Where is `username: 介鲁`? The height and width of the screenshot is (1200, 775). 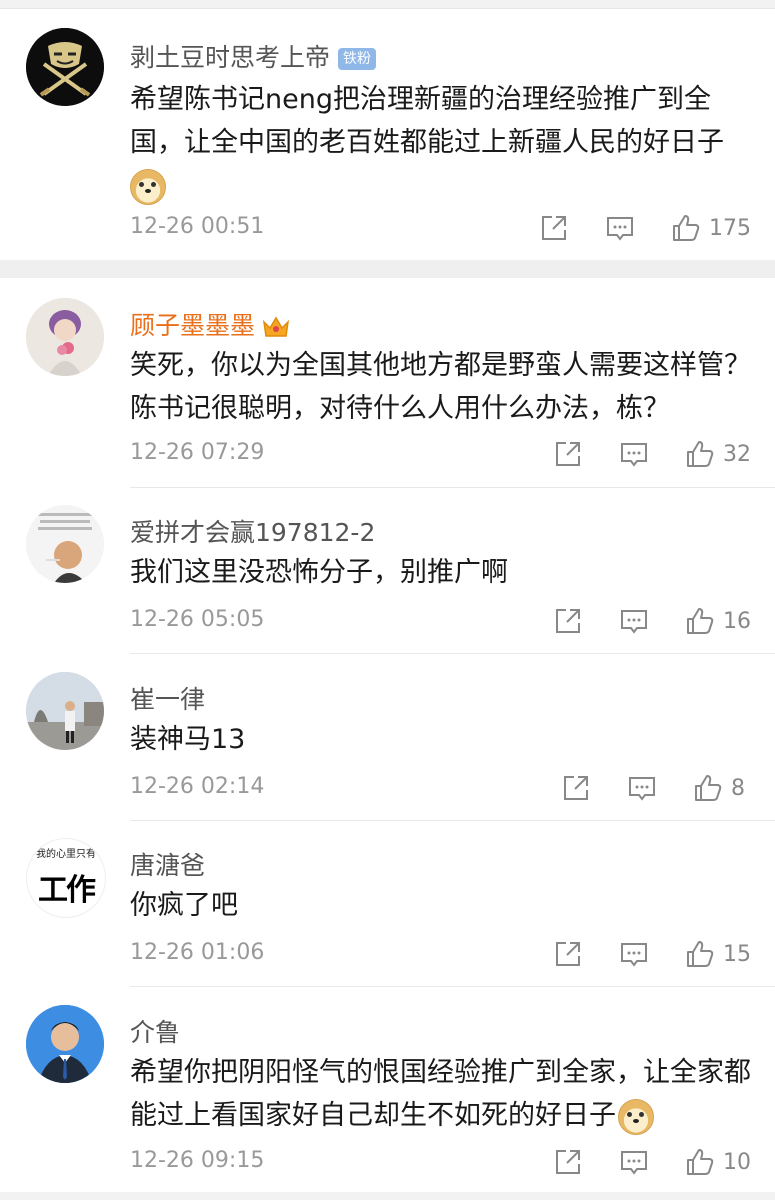
username: 介鲁 is located at coordinates (155, 1031).